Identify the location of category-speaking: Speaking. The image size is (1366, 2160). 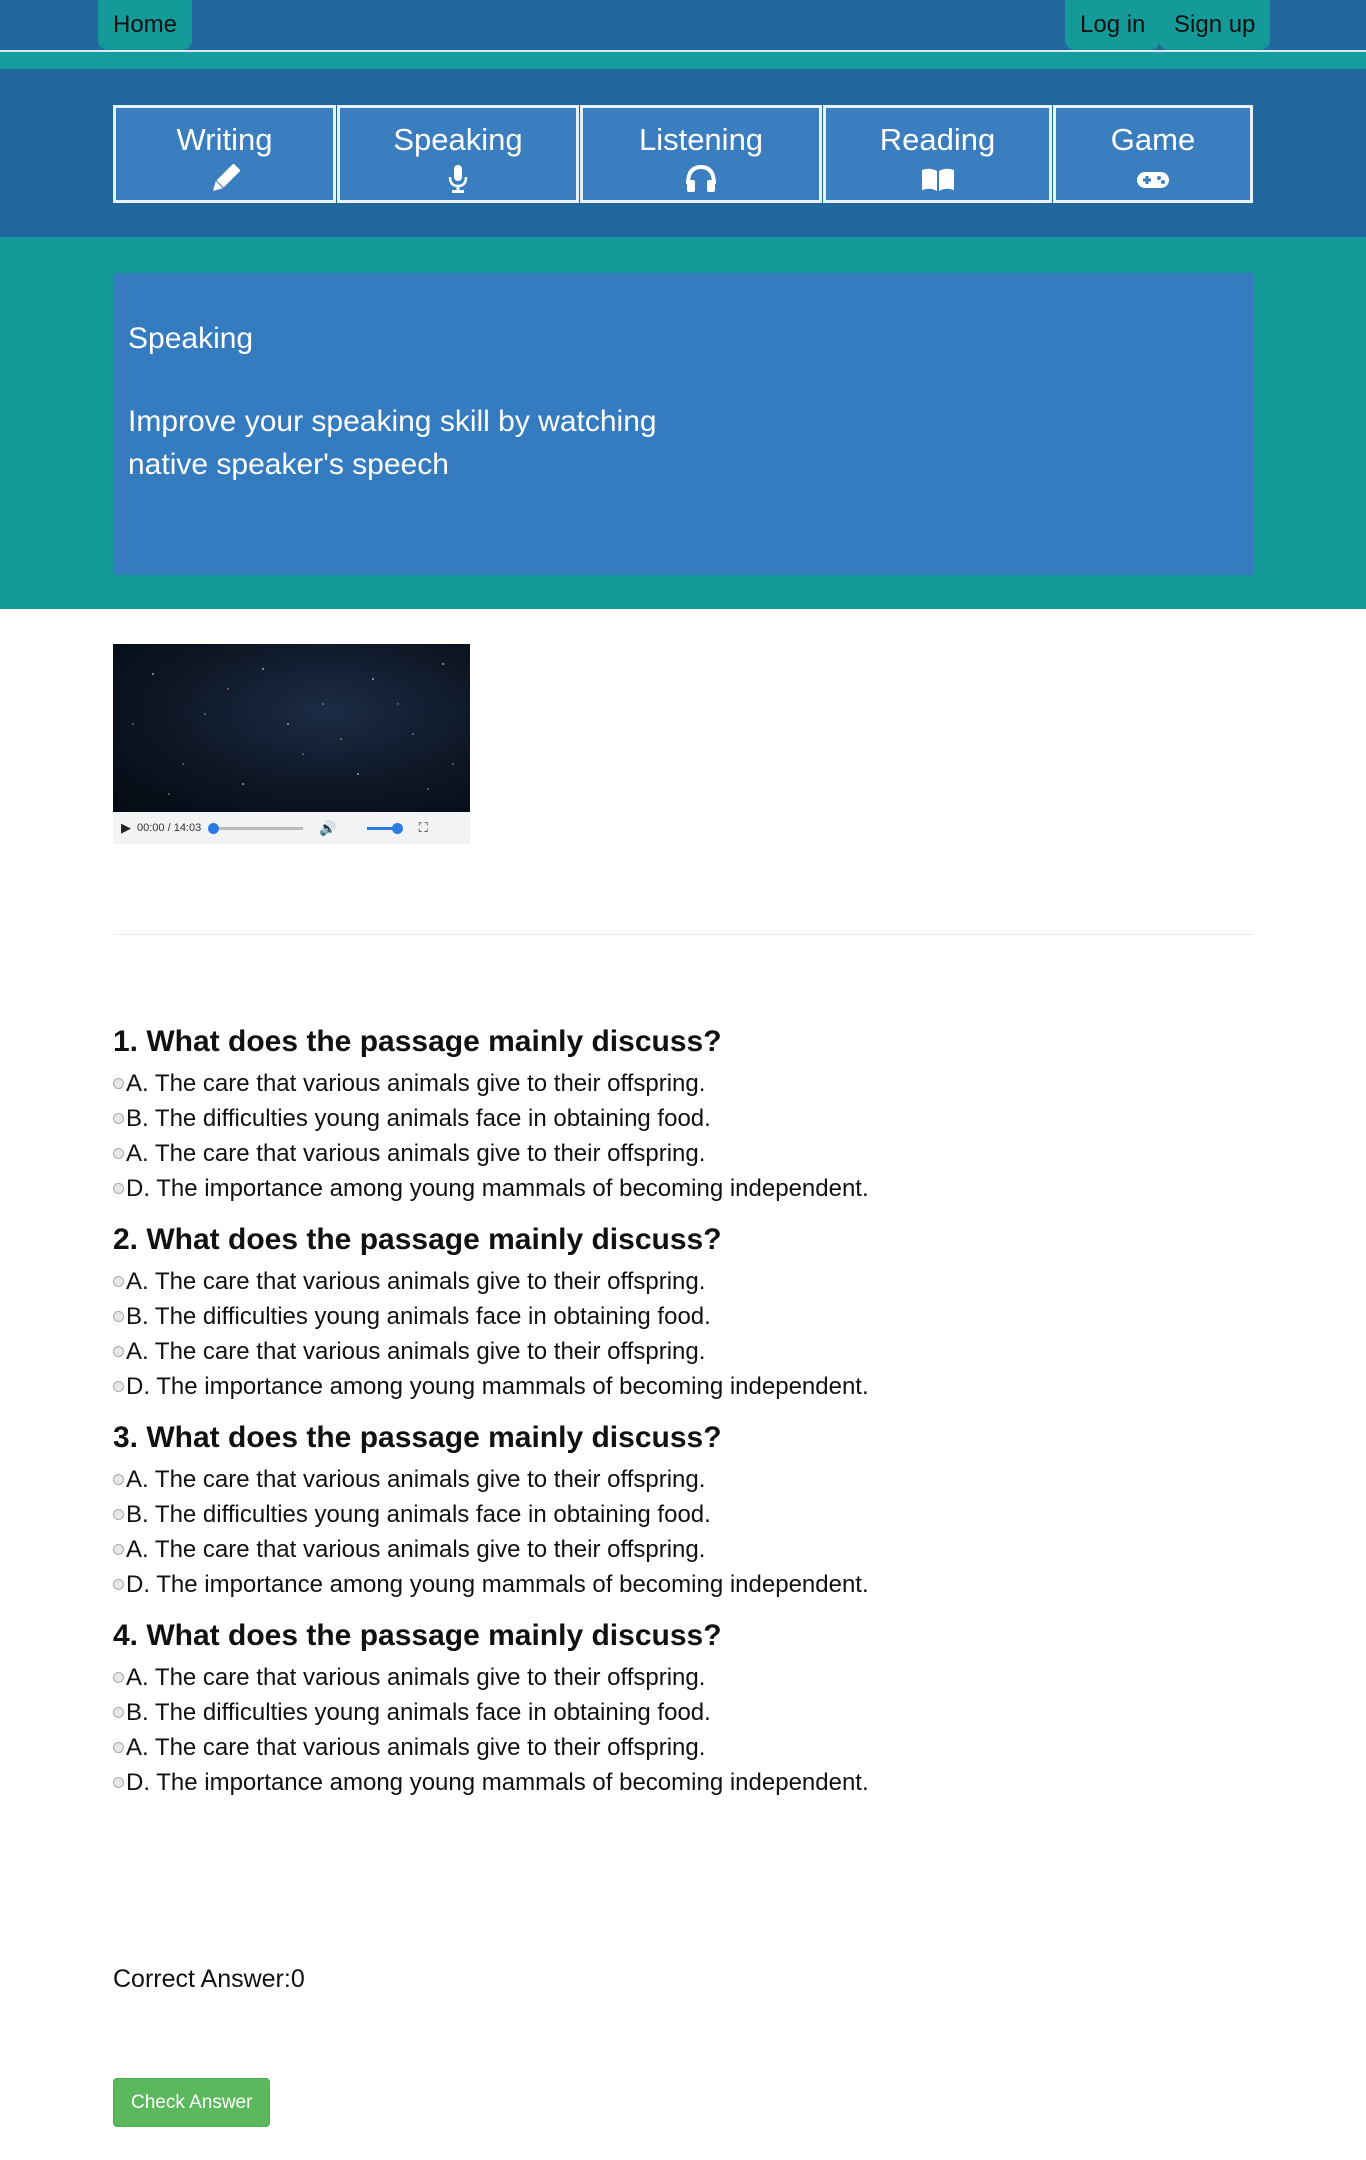
(458, 154).